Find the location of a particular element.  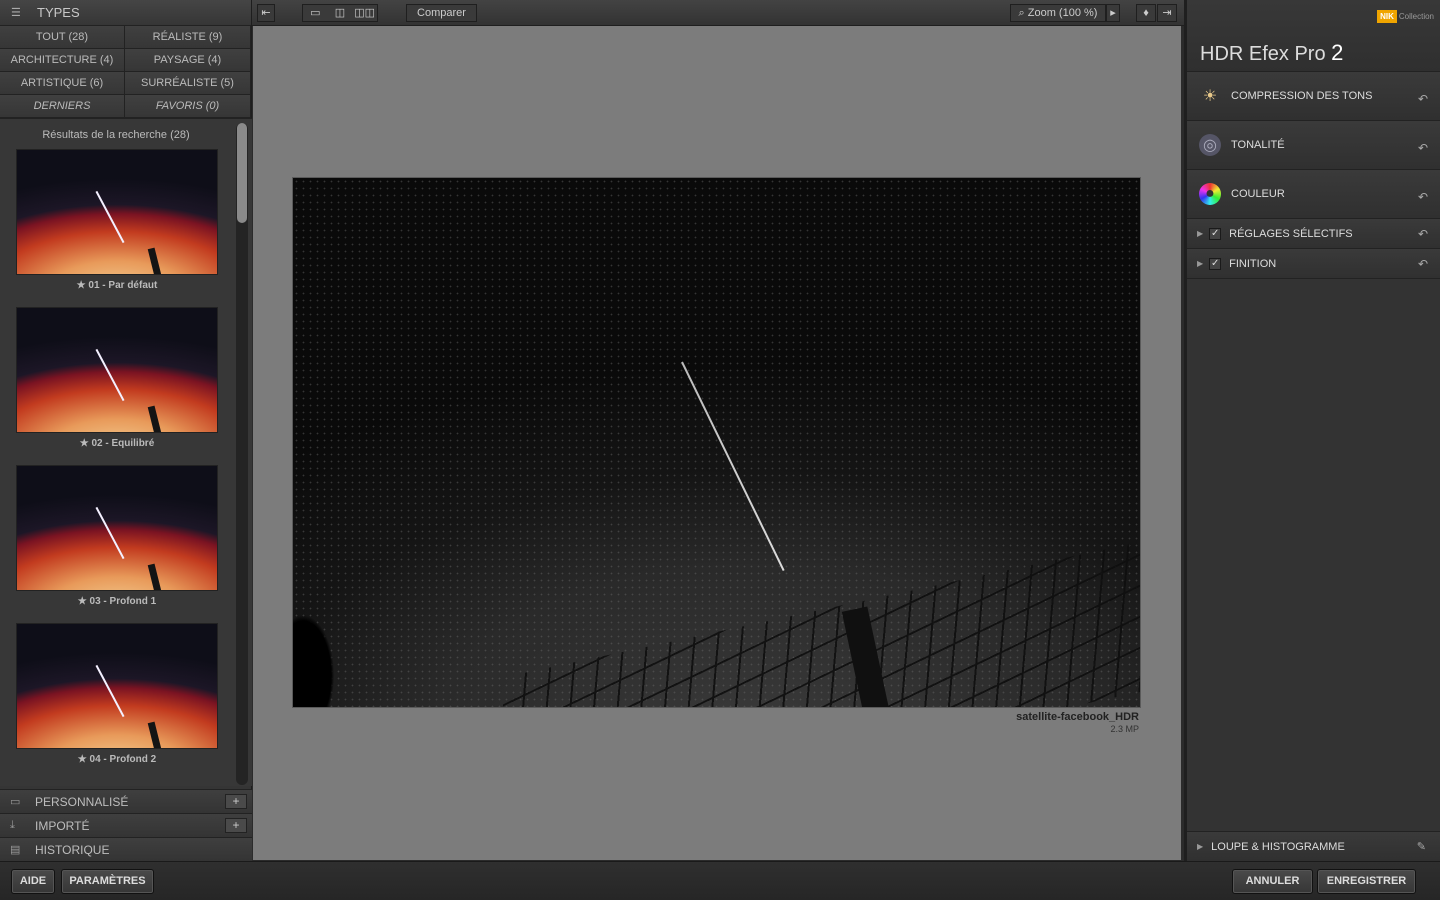

section-label: RÉGLAGES SÉLECTIFS is located at coordinates (1291, 233).